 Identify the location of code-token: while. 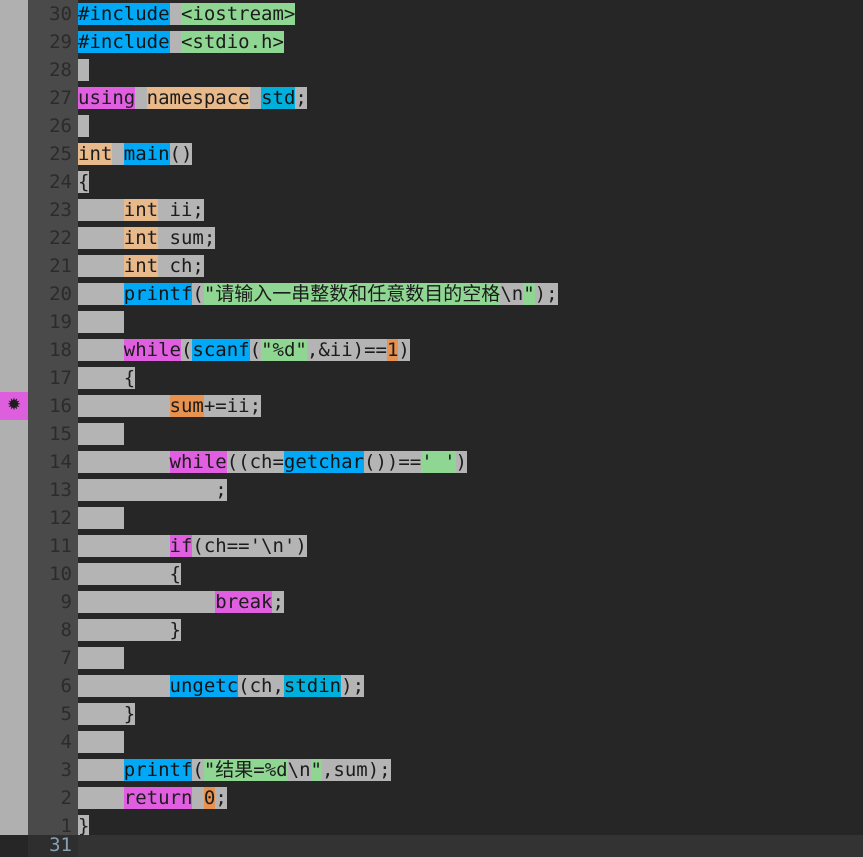
(198, 462).